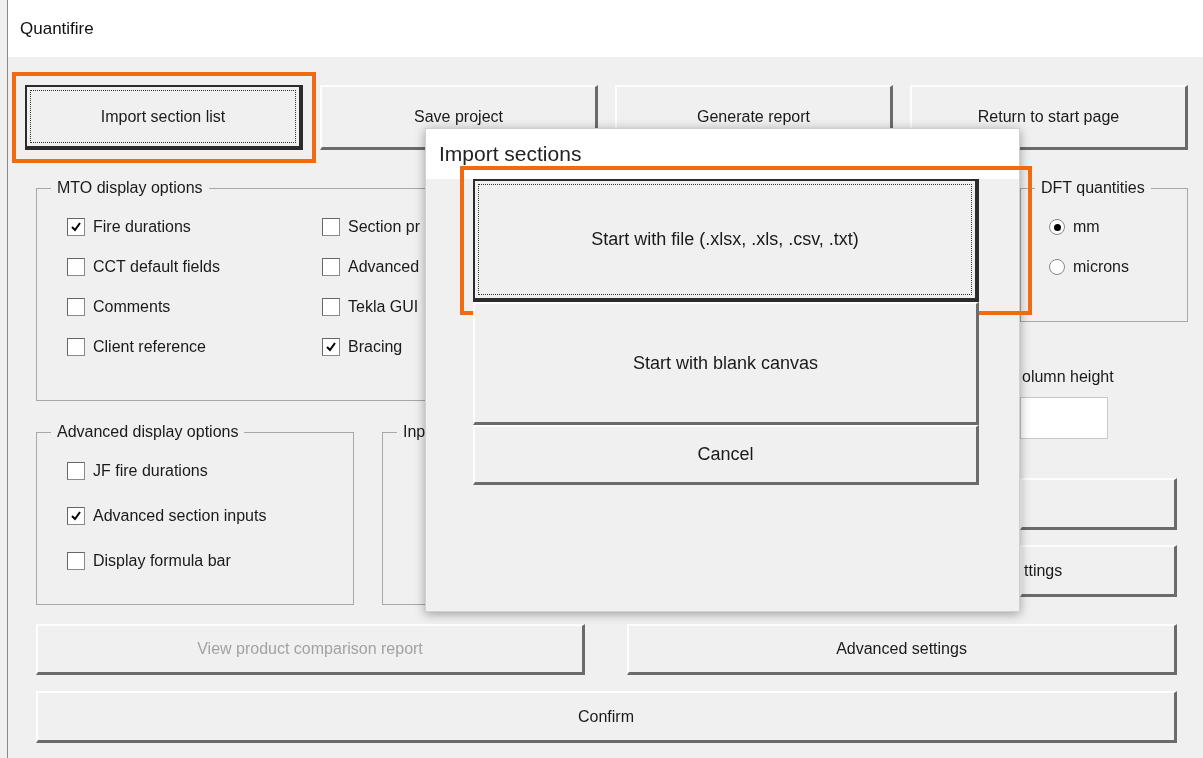 The height and width of the screenshot is (758, 1203). Describe the element at coordinates (180, 516) in the screenshot. I see `checkbox-label: Advanced section inputs` at that location.